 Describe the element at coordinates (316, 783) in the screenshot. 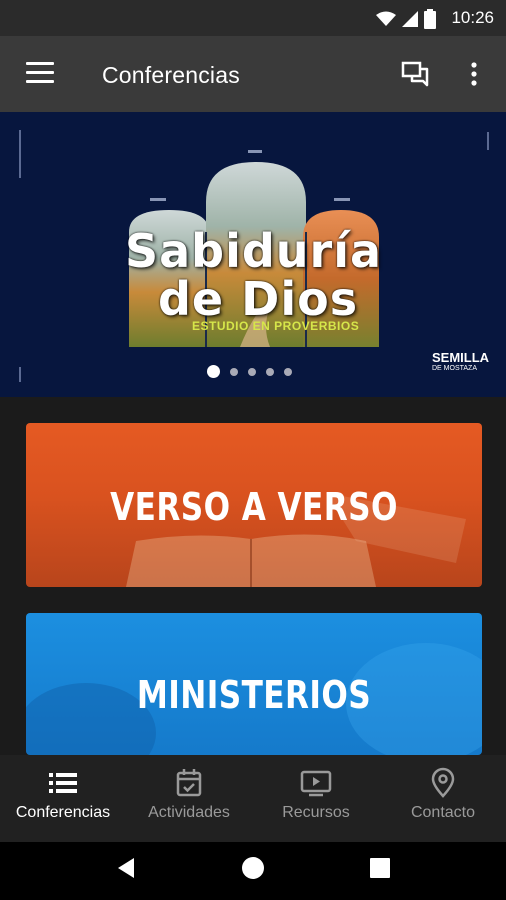

I see `video-play-icon` at that location.